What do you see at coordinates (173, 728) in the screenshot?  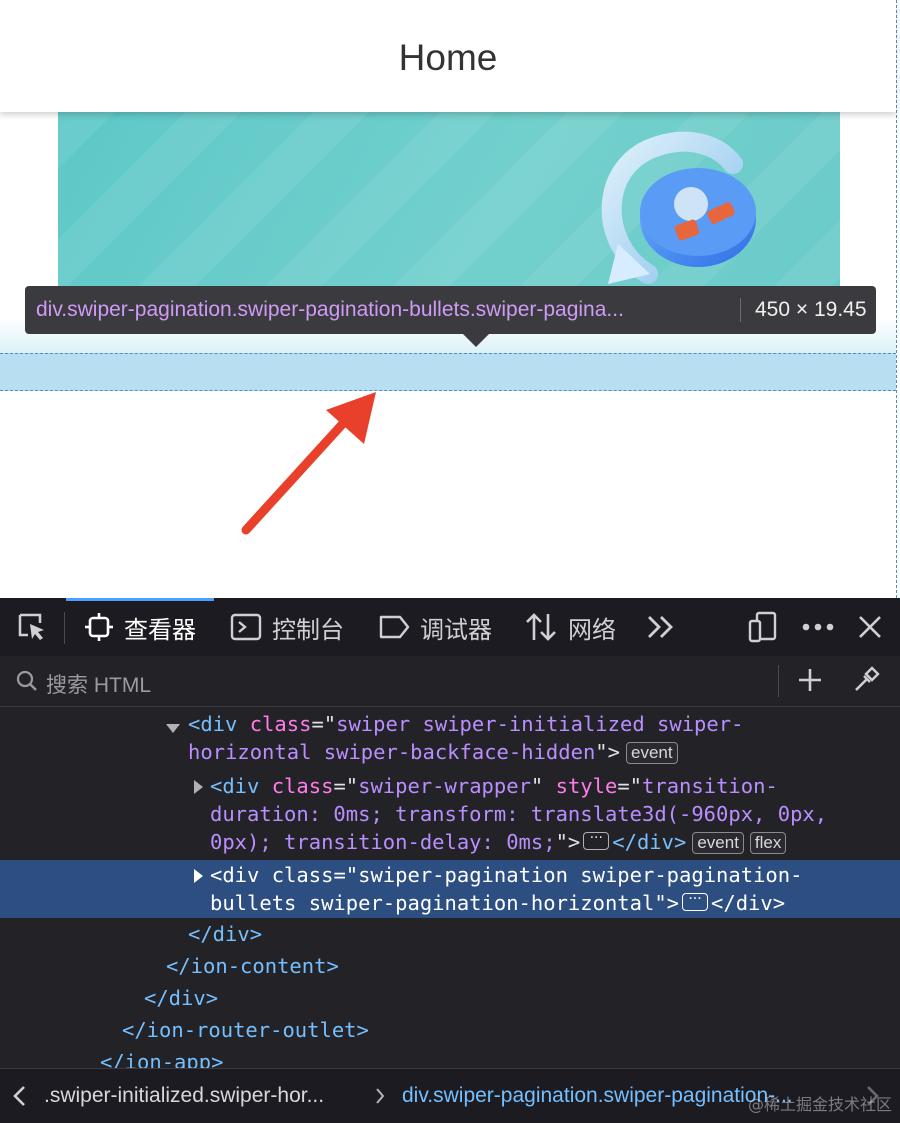 I see `collapse-triangle-icon` at bounding box center [173, 728].